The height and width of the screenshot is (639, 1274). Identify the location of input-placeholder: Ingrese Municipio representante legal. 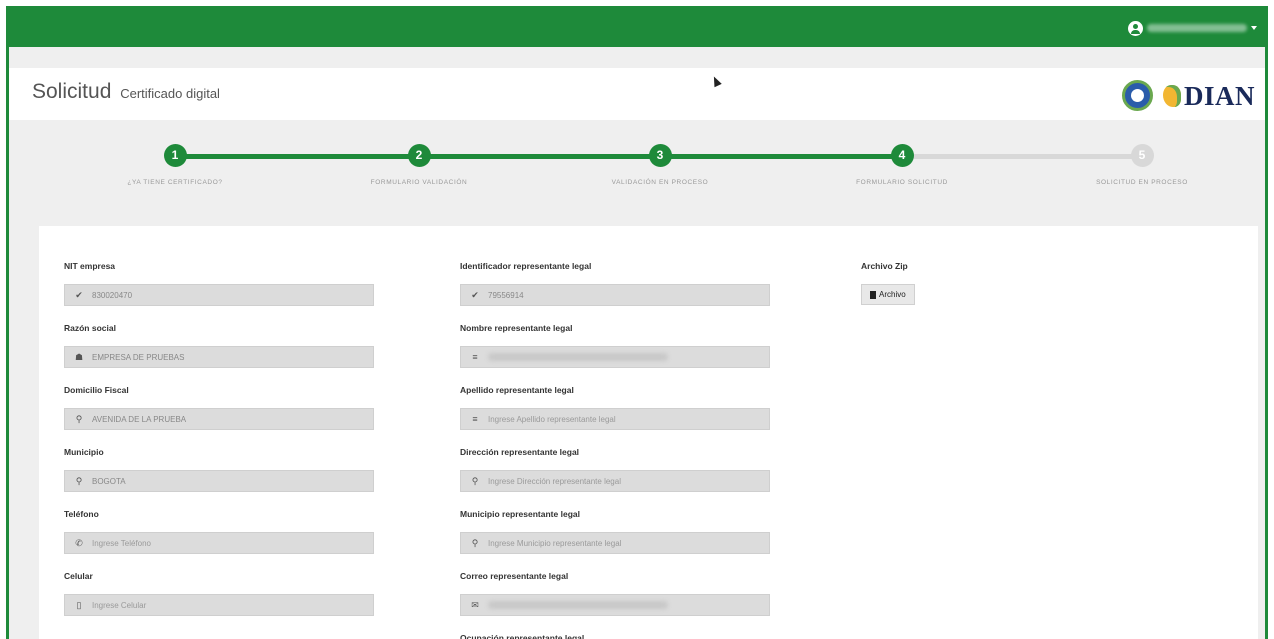
(555, 543).